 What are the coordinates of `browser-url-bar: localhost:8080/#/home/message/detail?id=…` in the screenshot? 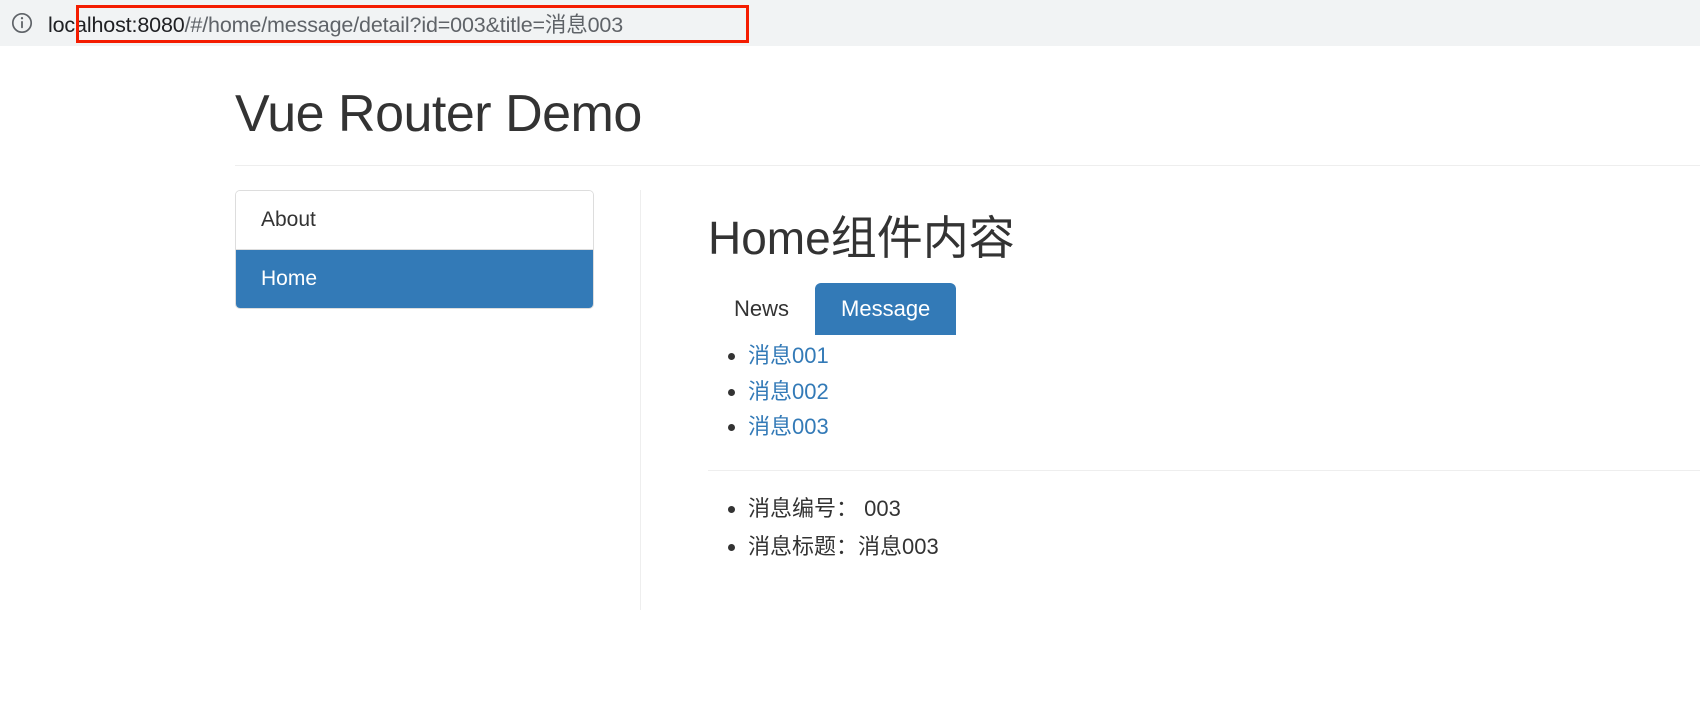 It's located at (850, 23).